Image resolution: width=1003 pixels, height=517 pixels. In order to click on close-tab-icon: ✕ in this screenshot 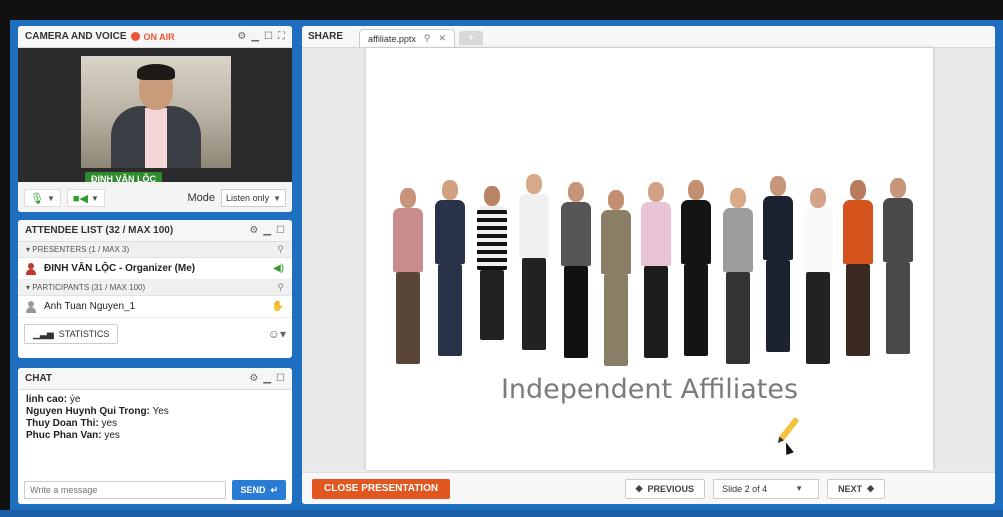, I will do `click(442, 38)`.